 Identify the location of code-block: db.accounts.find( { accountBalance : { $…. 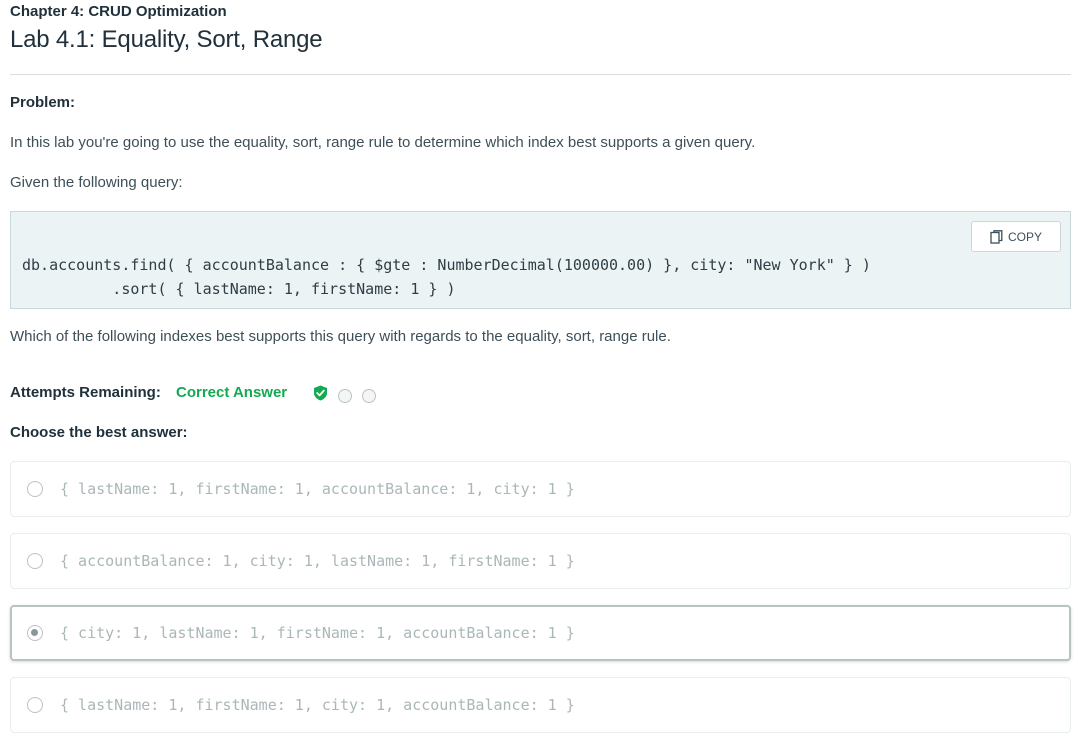
(540, 260).